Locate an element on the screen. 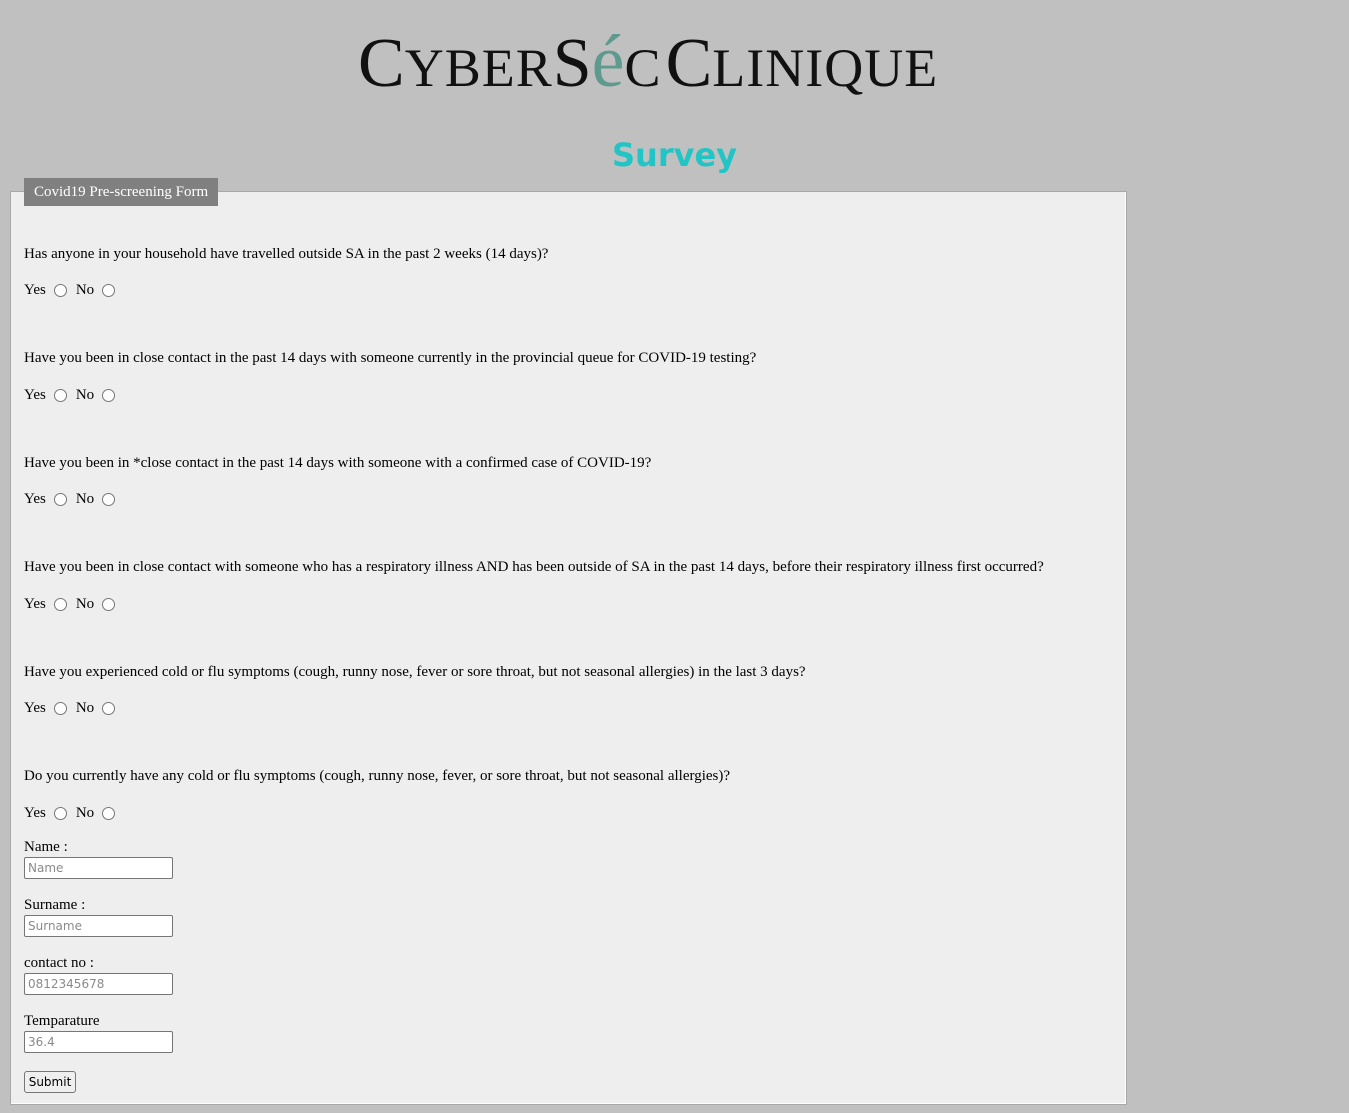 The width and height of the screenshot is (1349, 1113). clinic-logo: CYBERSéC CLINIQUE is located at coordinates (678, 62).